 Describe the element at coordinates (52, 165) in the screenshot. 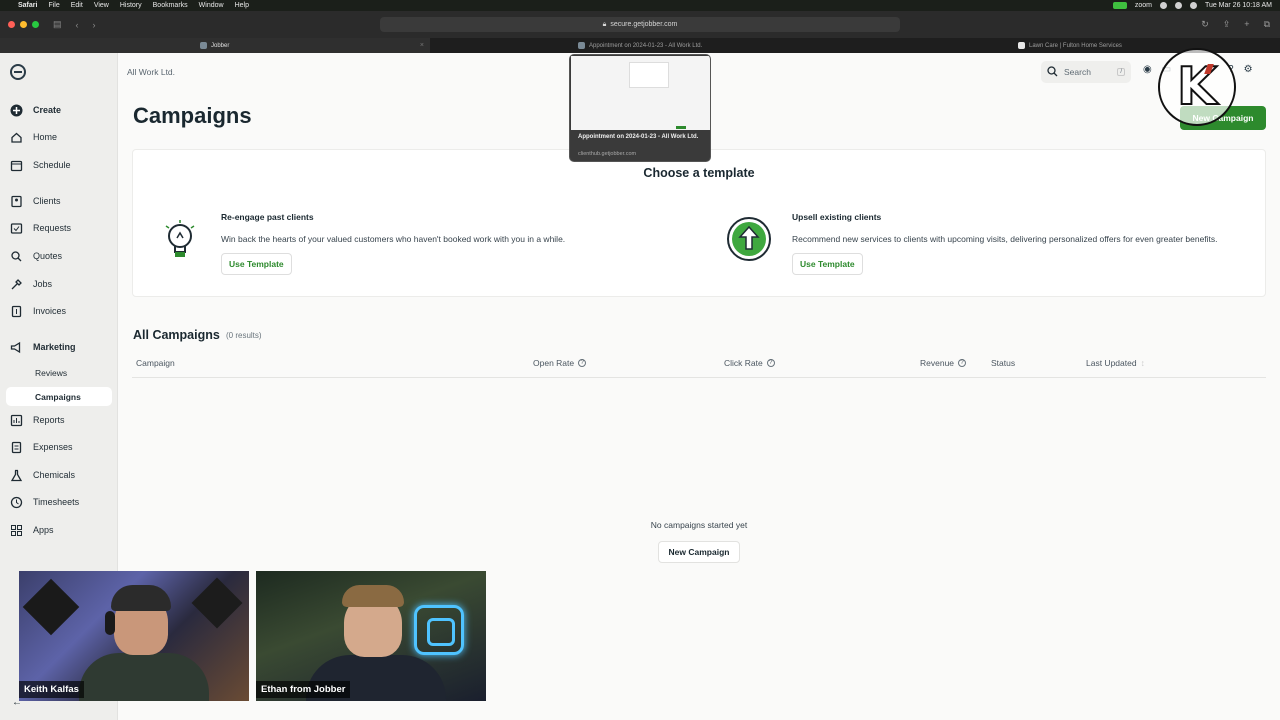

I see `sidebar-item-label: Schedule` at that location.